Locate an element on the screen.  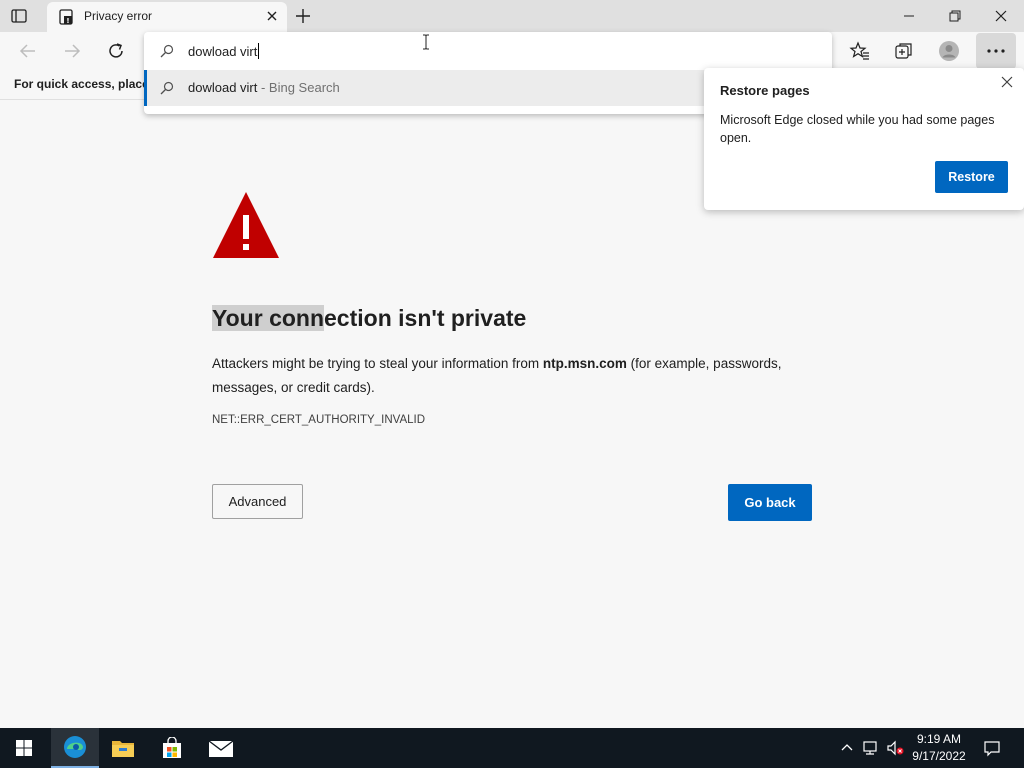
new-tab-icon is located at coordinates (303, 16).